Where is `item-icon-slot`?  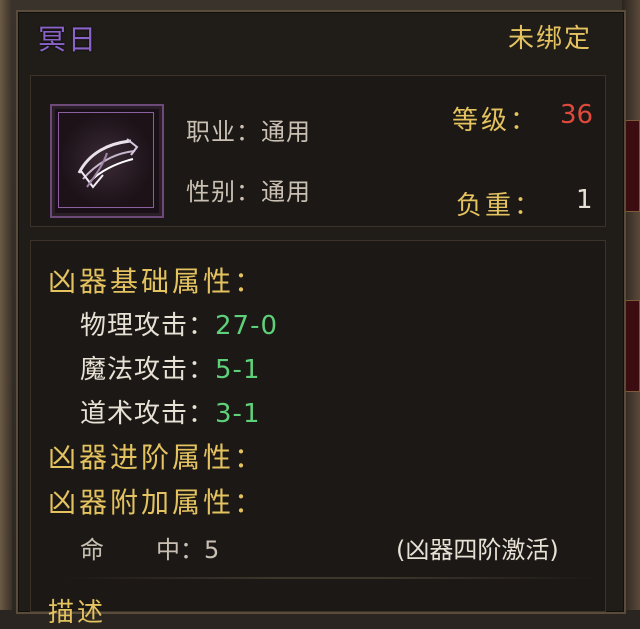 item-icon-slot is located at coordinates (107, 161).